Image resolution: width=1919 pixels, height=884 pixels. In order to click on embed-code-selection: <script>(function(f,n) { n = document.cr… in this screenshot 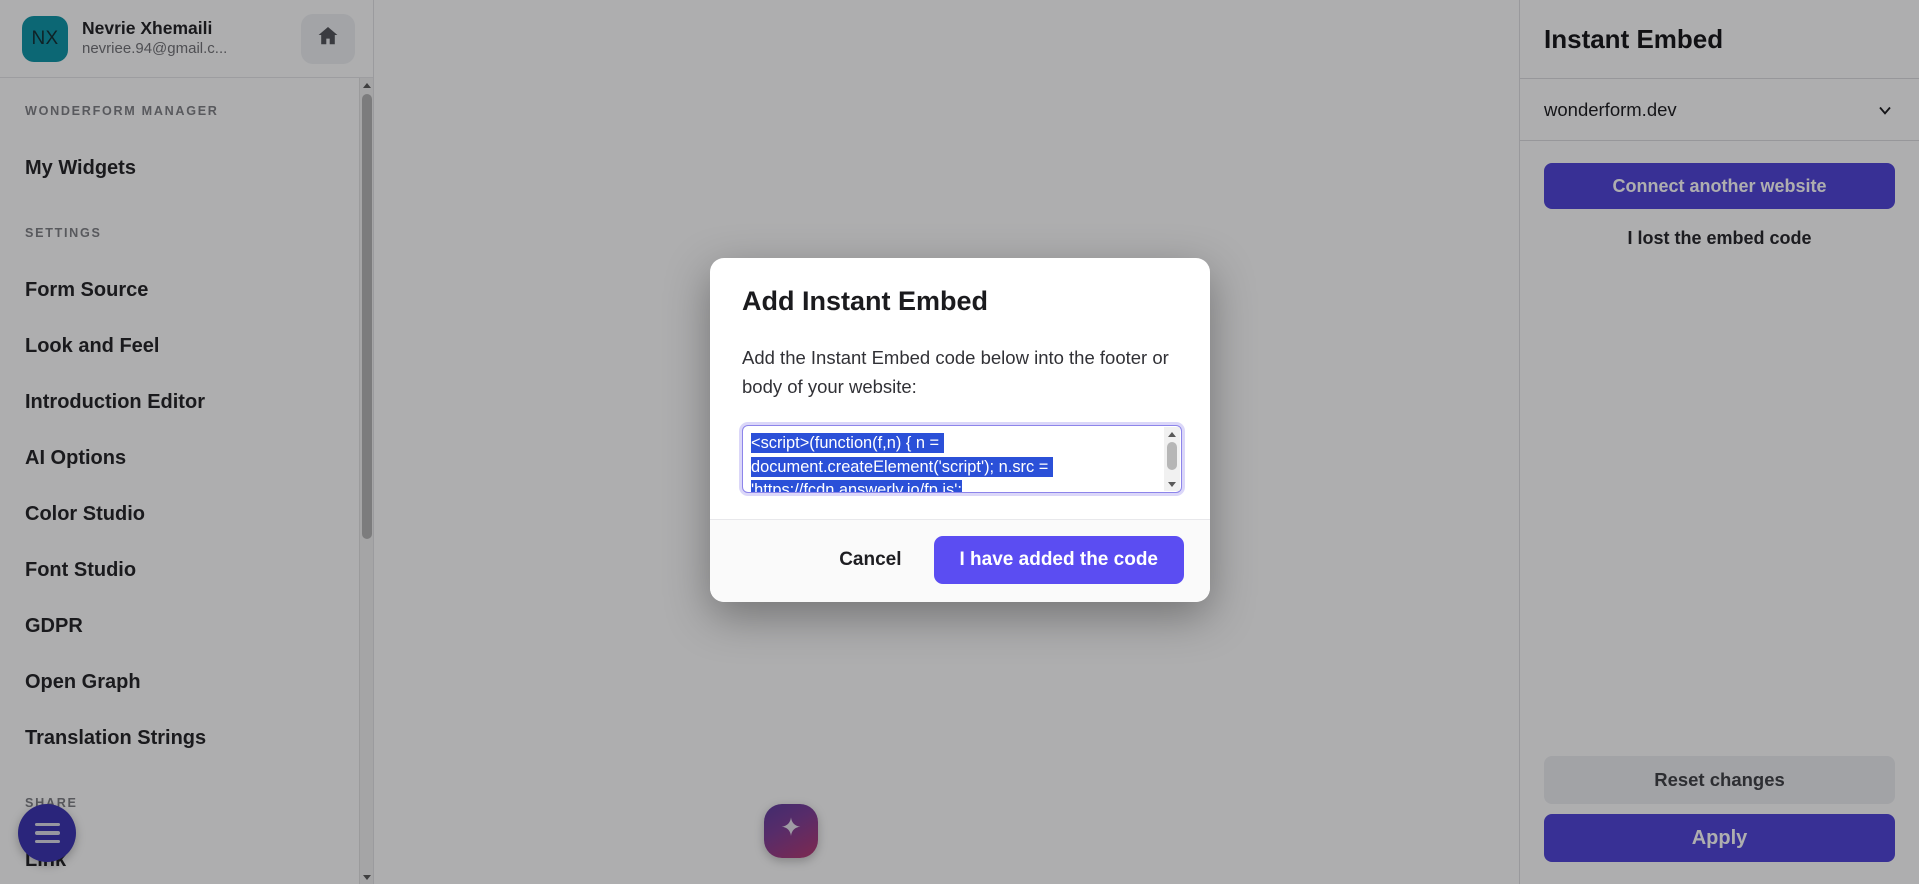, I will do `click(902, 463)`.